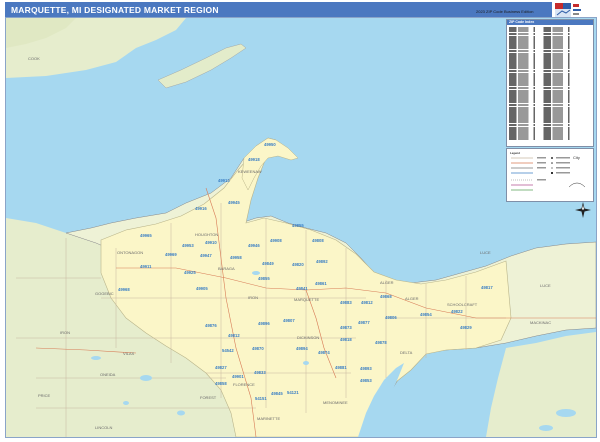 Image resolution: width=600 pixels, height=442 pixels. What do you see at coordinates (124, 289) in the screenshot?
I see `zip-label: 49968` at bounding box center [124, 289].